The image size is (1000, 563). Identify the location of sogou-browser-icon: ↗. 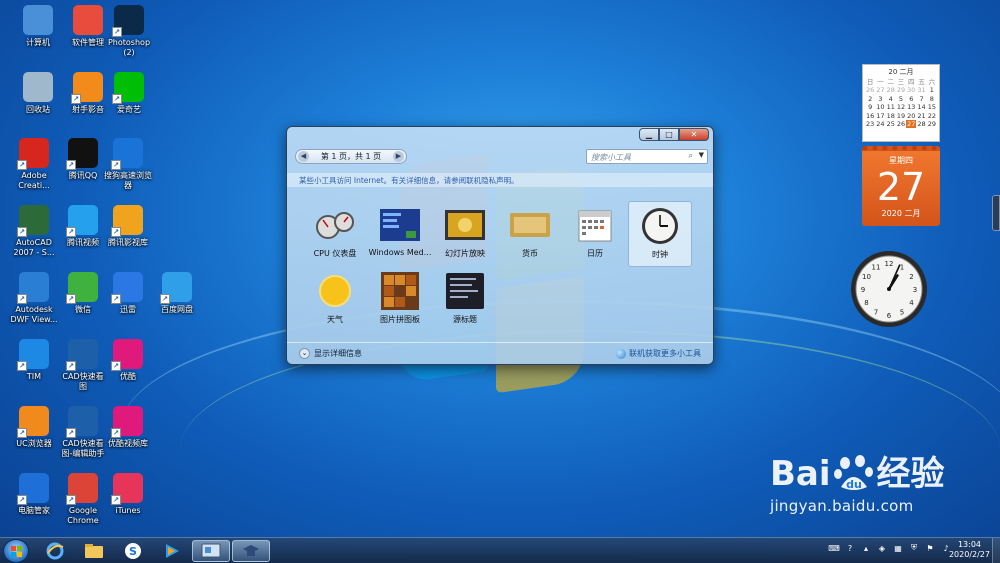
(127, 154).